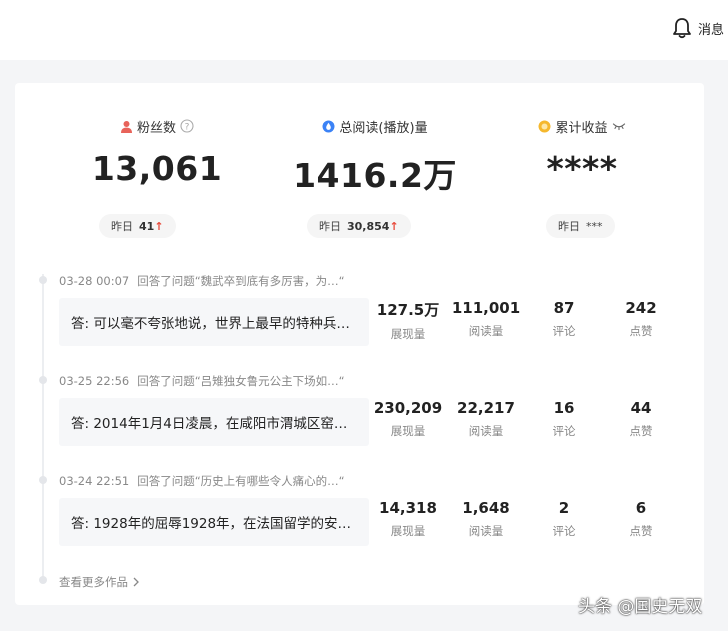  Describe the element at coordinates (94, 381) in the screenshot. I see `work-time: 03-25 22:56` at that location.